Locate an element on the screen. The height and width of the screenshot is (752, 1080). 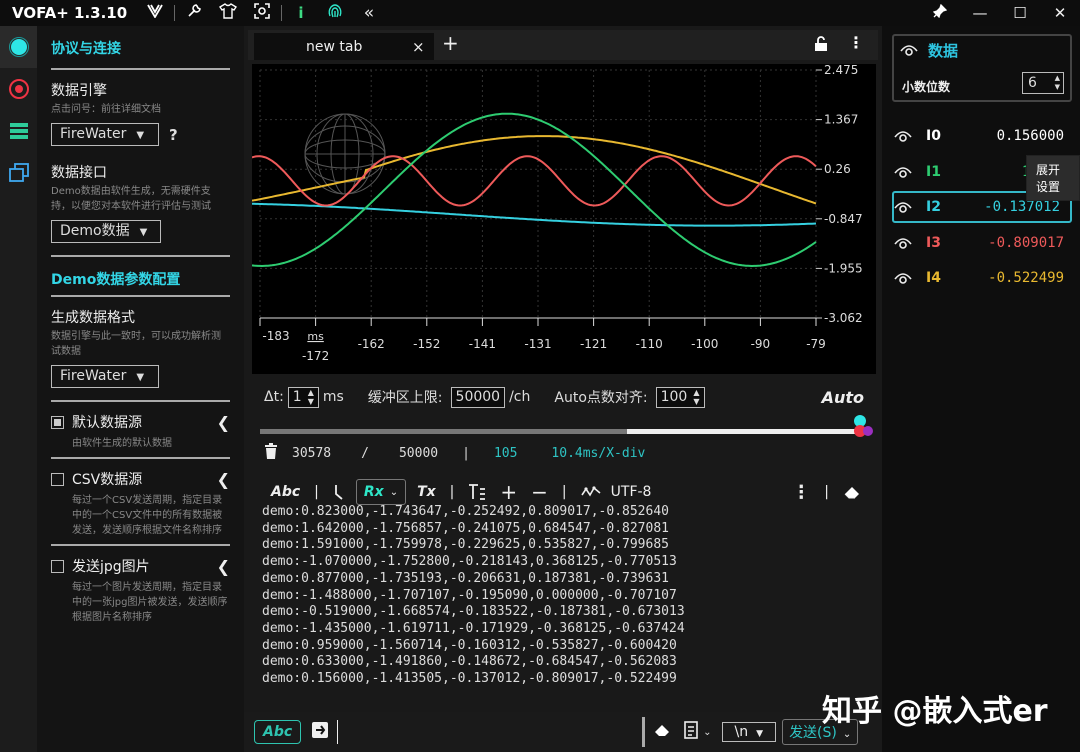
channel-name: I2 is located at coordinates (933, 207).